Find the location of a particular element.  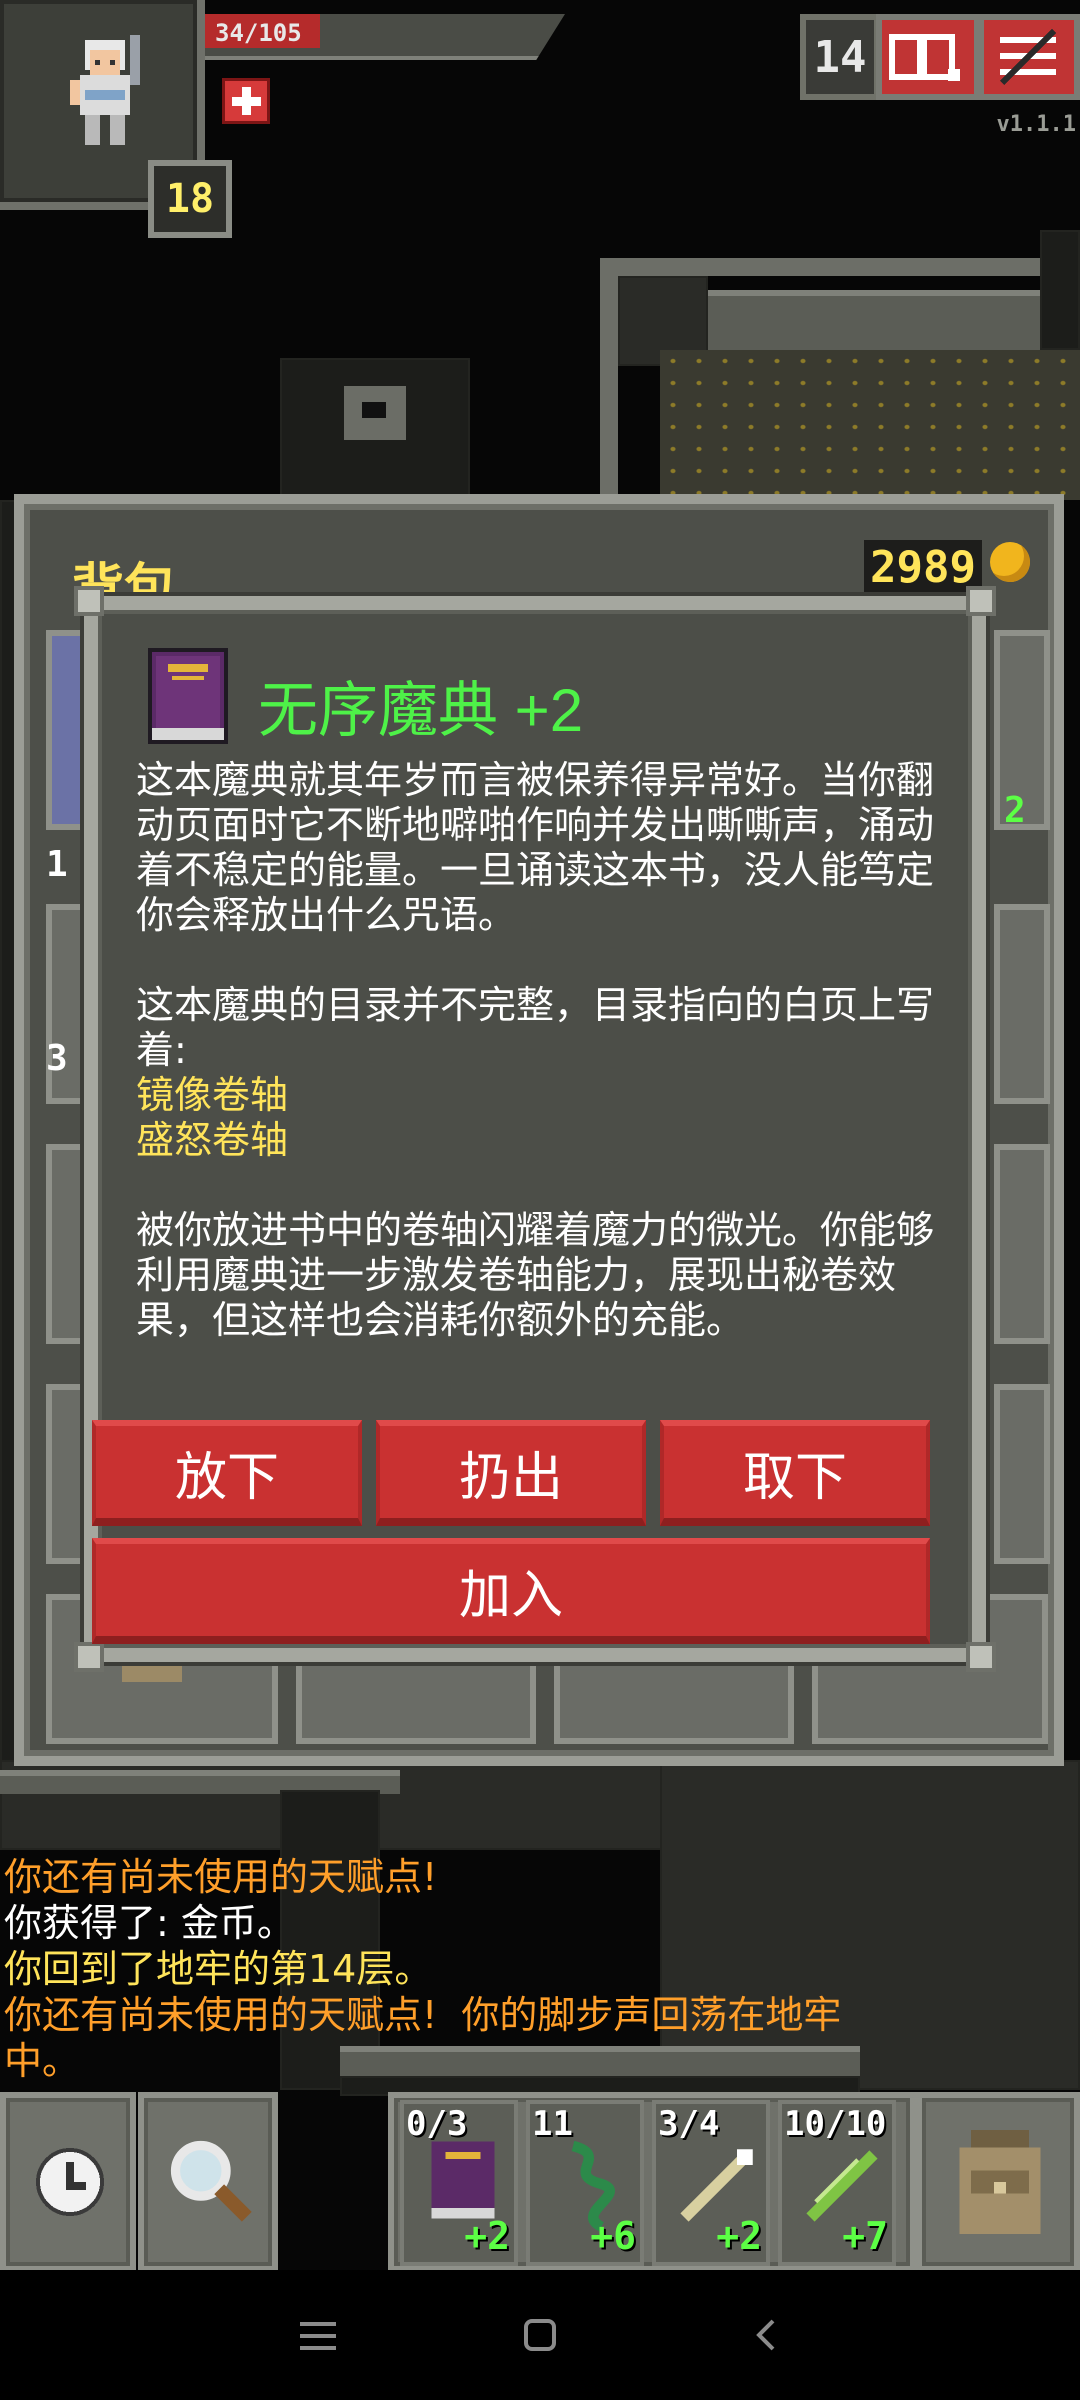

quickslot-level: +7 is located at coordinates (865, 2236).